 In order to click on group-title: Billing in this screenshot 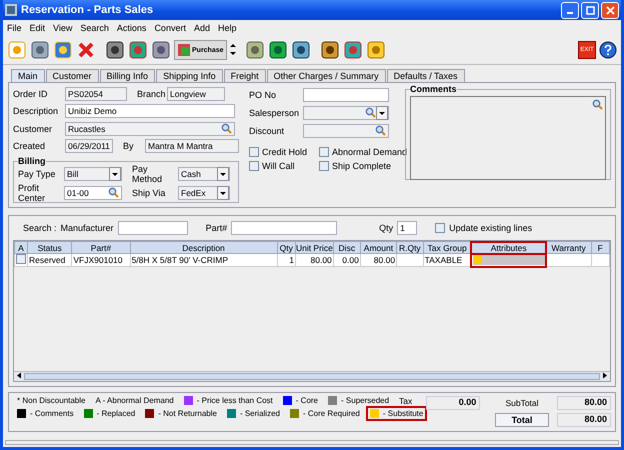, I will do `click(32, 161)`.